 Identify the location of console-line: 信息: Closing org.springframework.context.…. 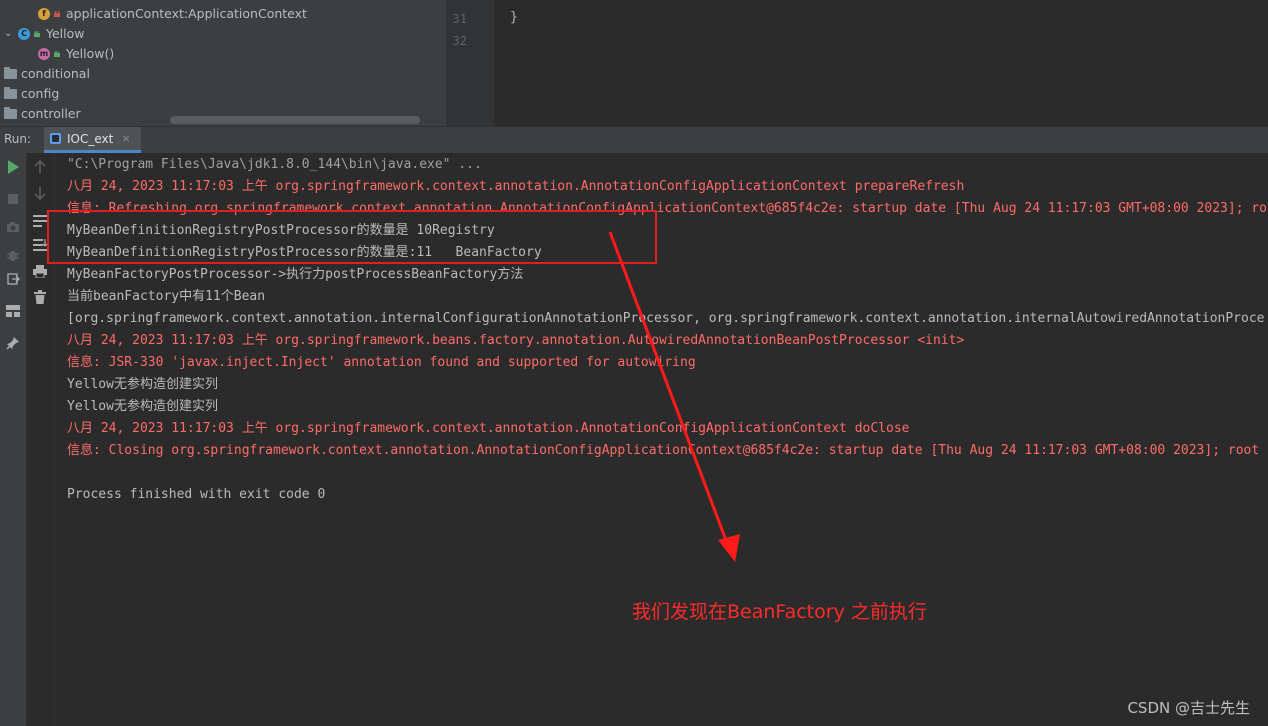
(663, 450).